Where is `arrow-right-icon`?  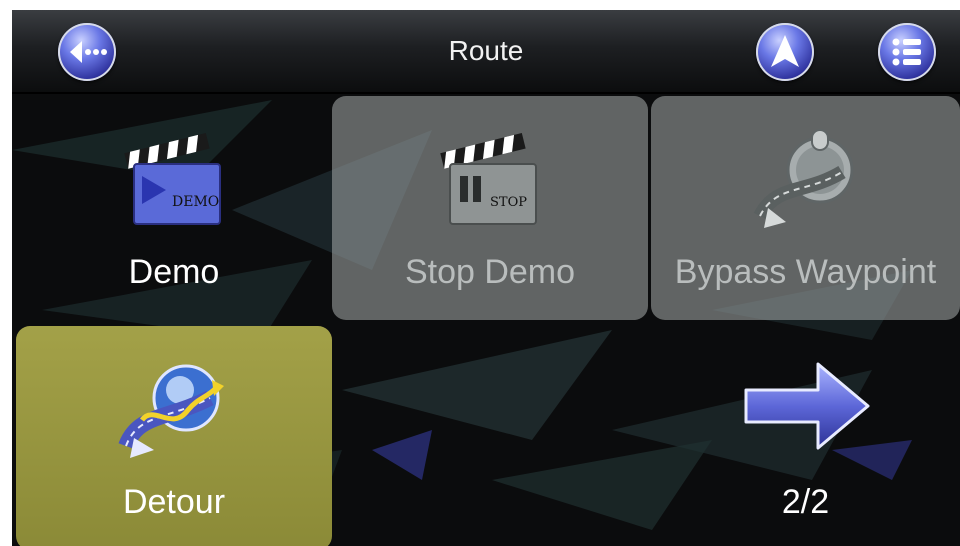
arrow-right-icon is located at coordinates (806, 406).